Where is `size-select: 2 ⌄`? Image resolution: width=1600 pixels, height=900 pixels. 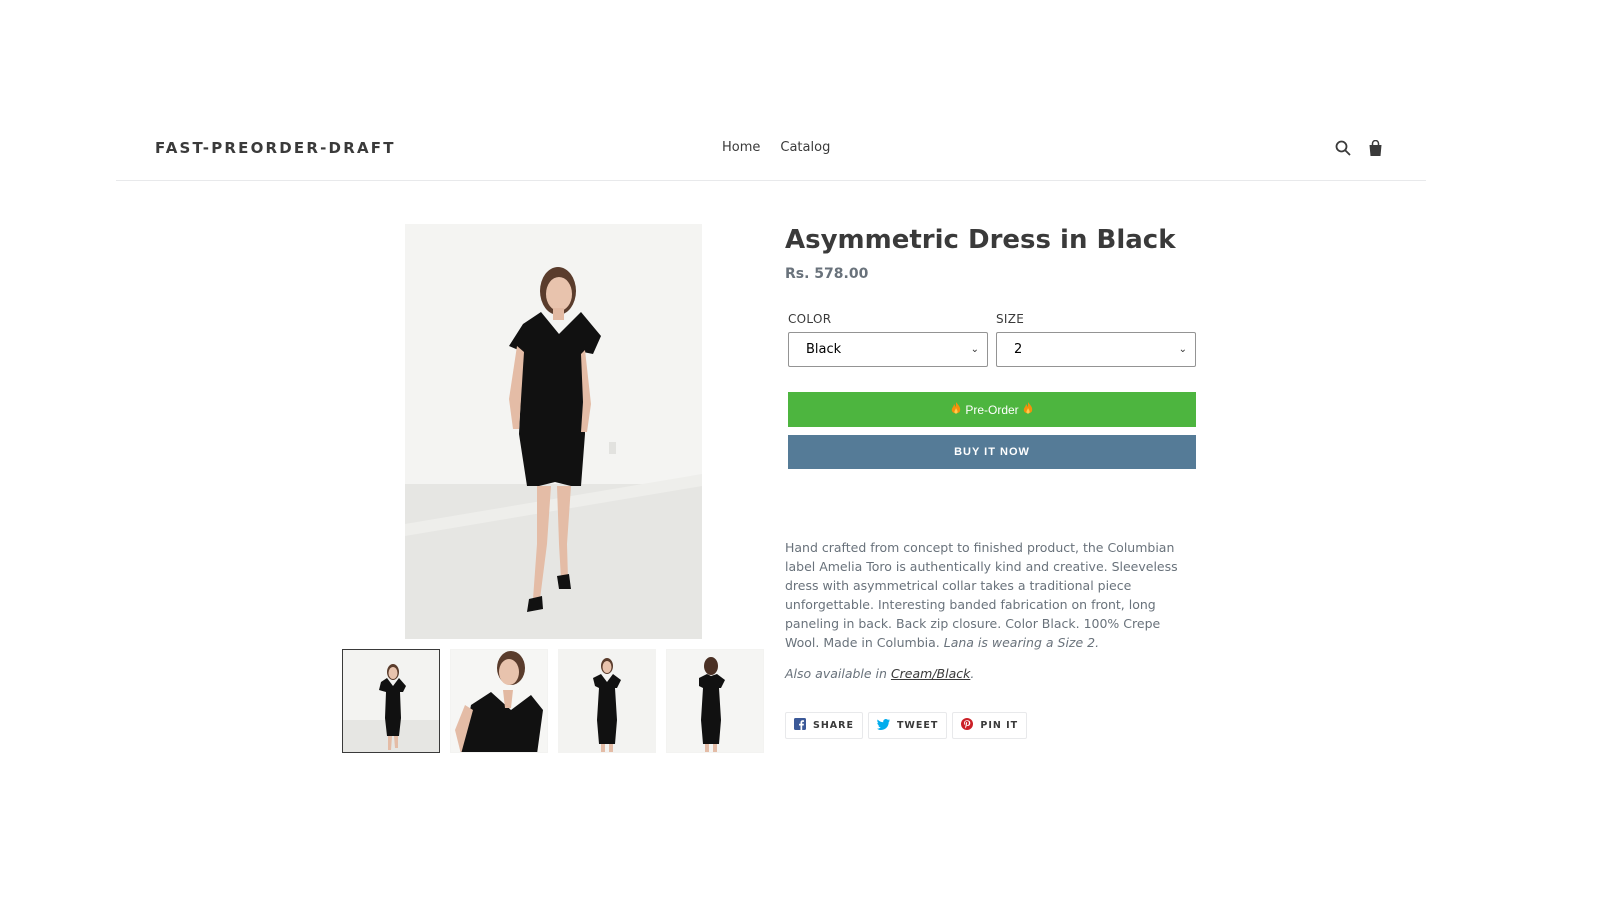
size-select: 2 ⌄ is located at coordinates (1096, 349).